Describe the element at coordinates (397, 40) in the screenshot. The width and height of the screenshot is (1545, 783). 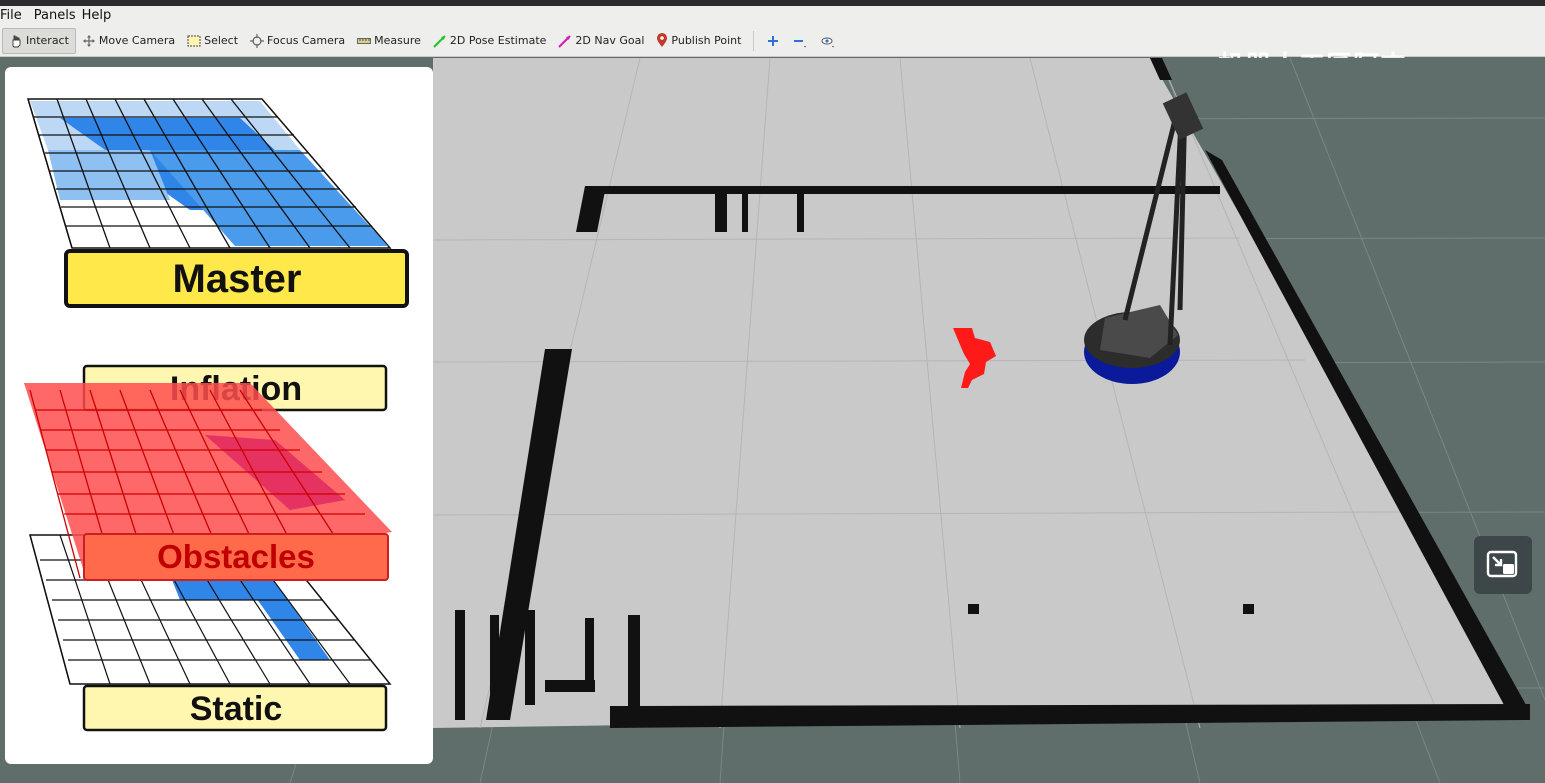
I see `measure-label: Measure` at that location.